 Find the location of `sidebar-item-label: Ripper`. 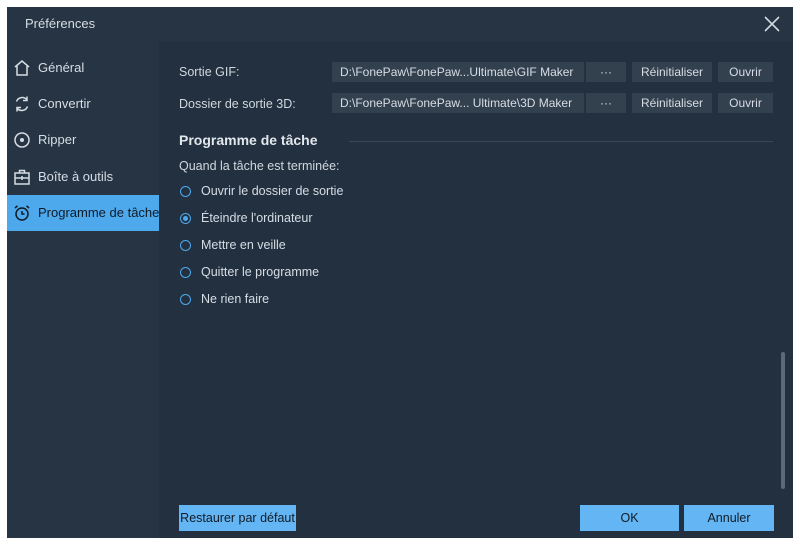

sidebar-item-label: Ripper is located at coordinates (57, 139).